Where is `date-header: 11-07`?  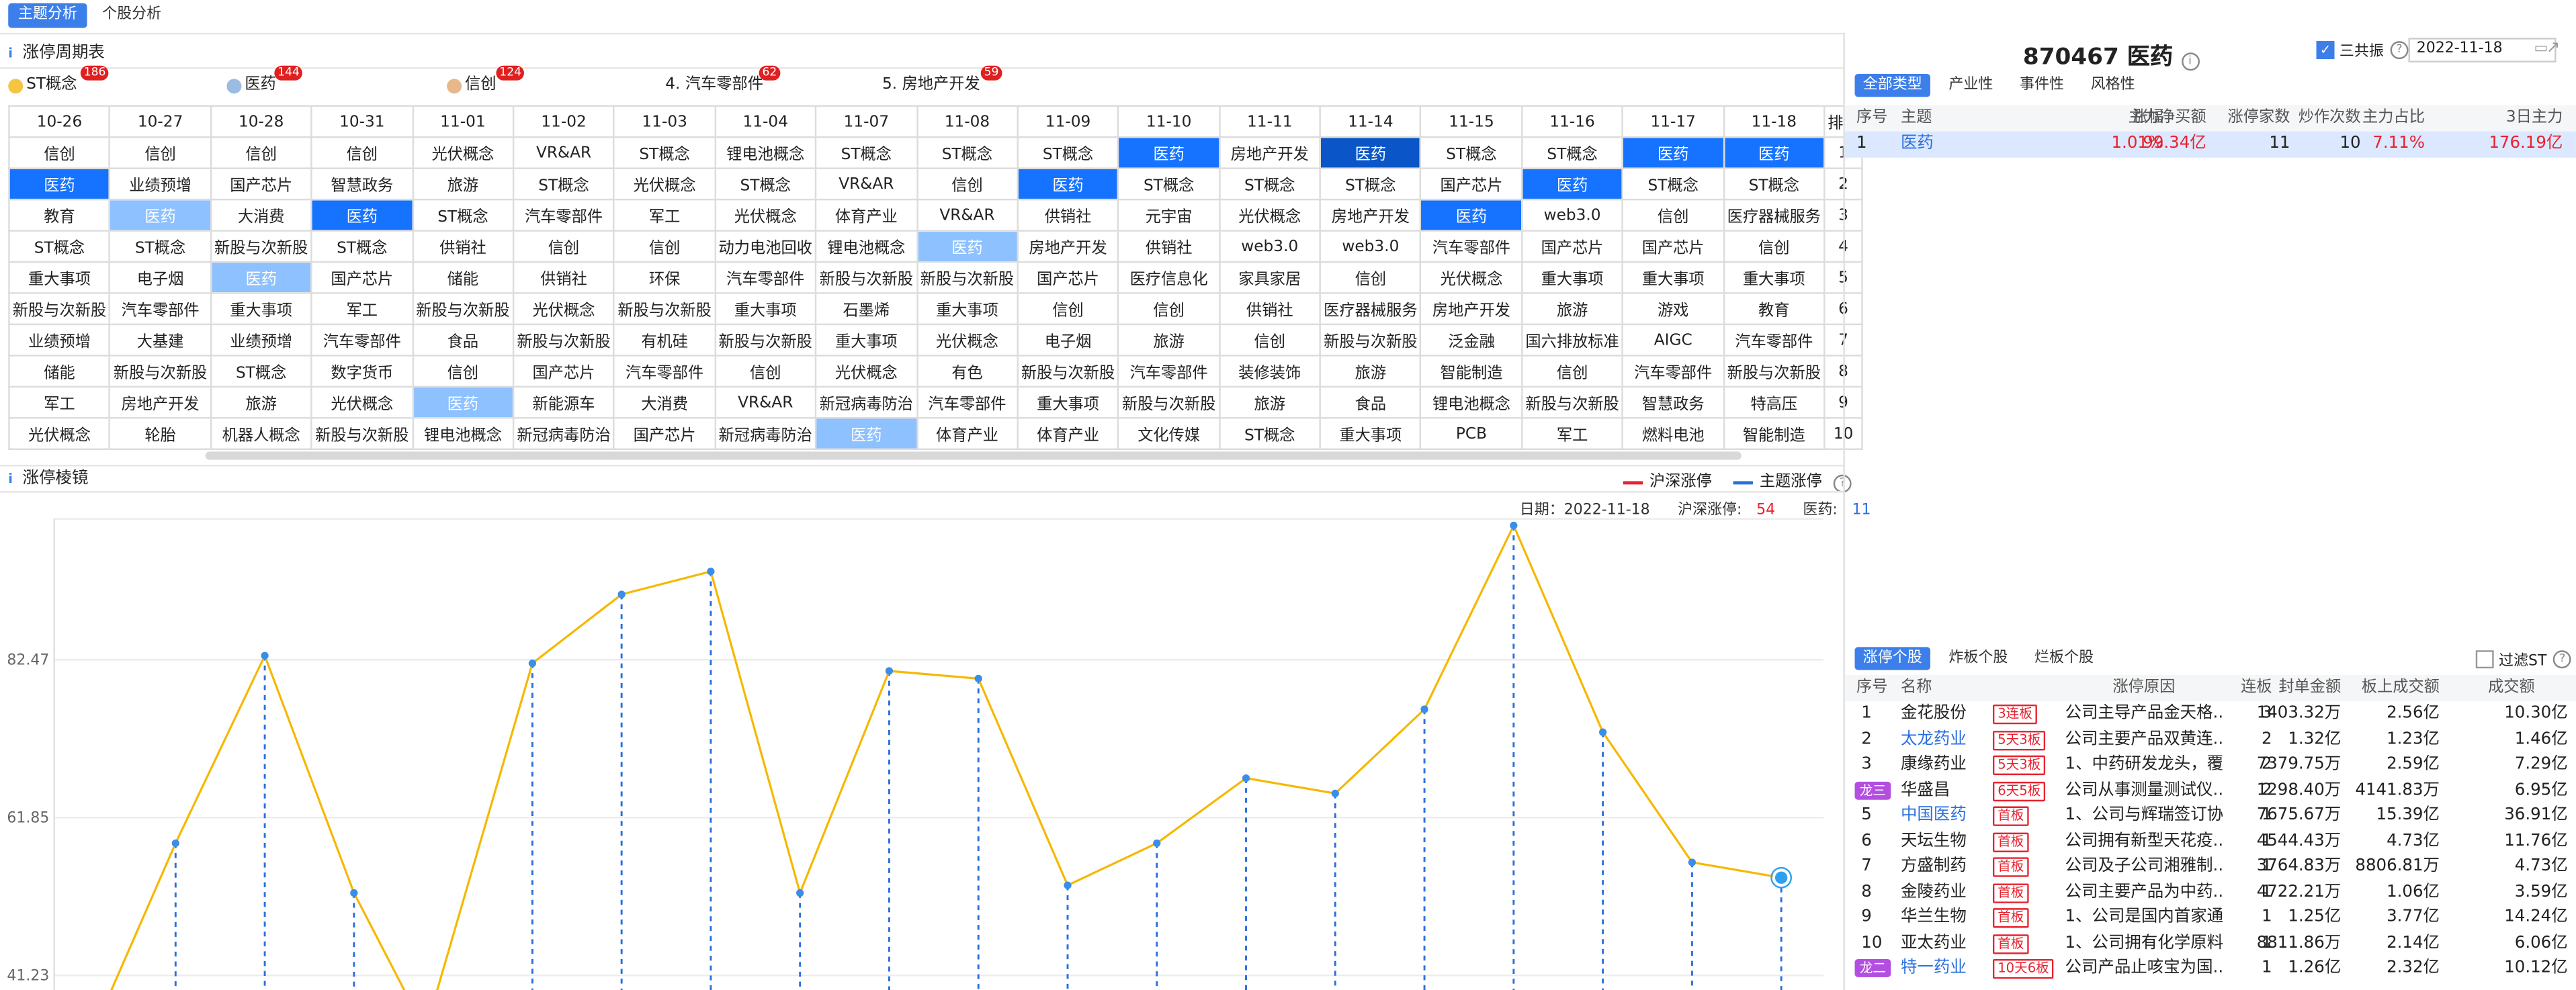
date-header: 11-07 is located at coordinates (866, 122).